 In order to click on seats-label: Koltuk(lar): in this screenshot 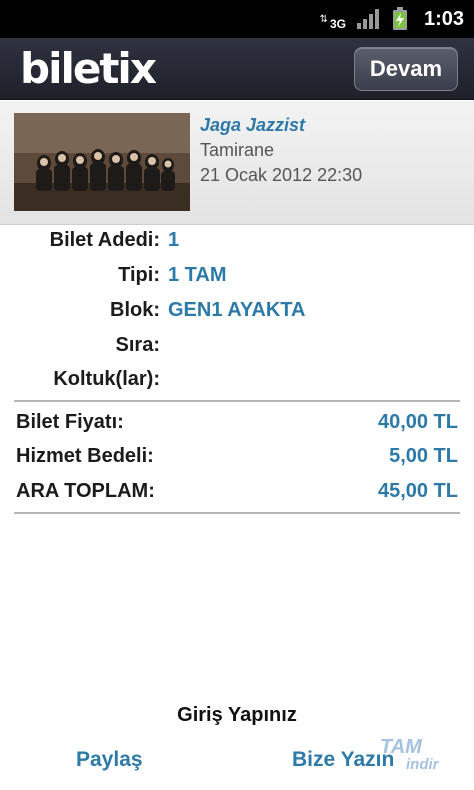, I will do `click(106, 379)`.